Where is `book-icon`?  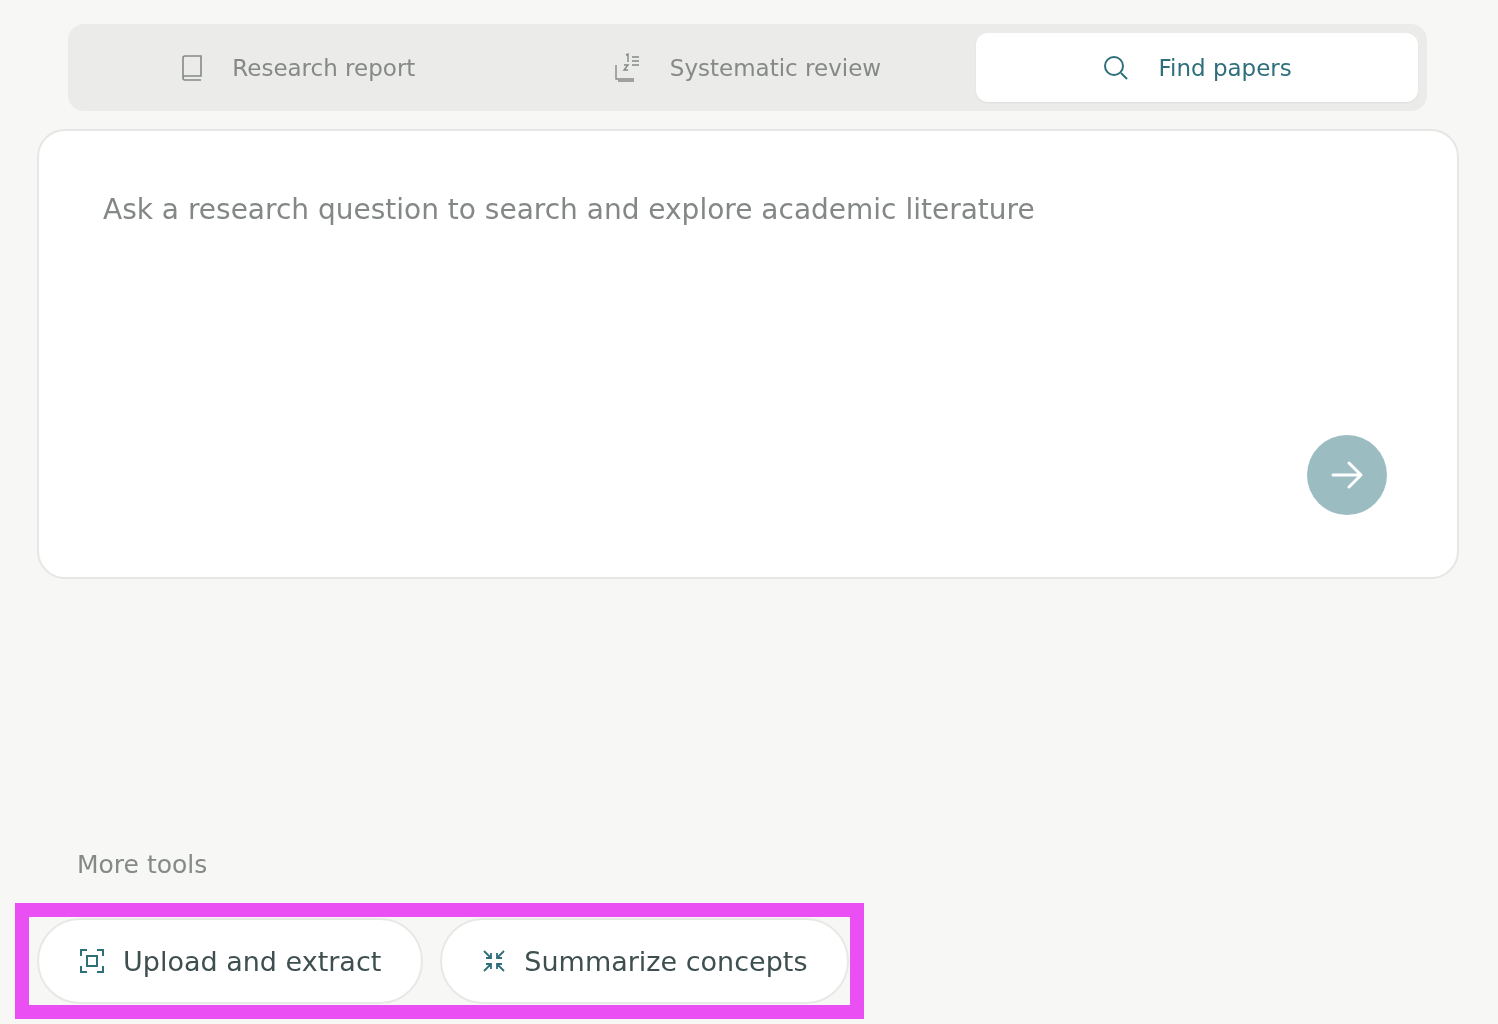
book-icon is located at coordinates (192, 67).